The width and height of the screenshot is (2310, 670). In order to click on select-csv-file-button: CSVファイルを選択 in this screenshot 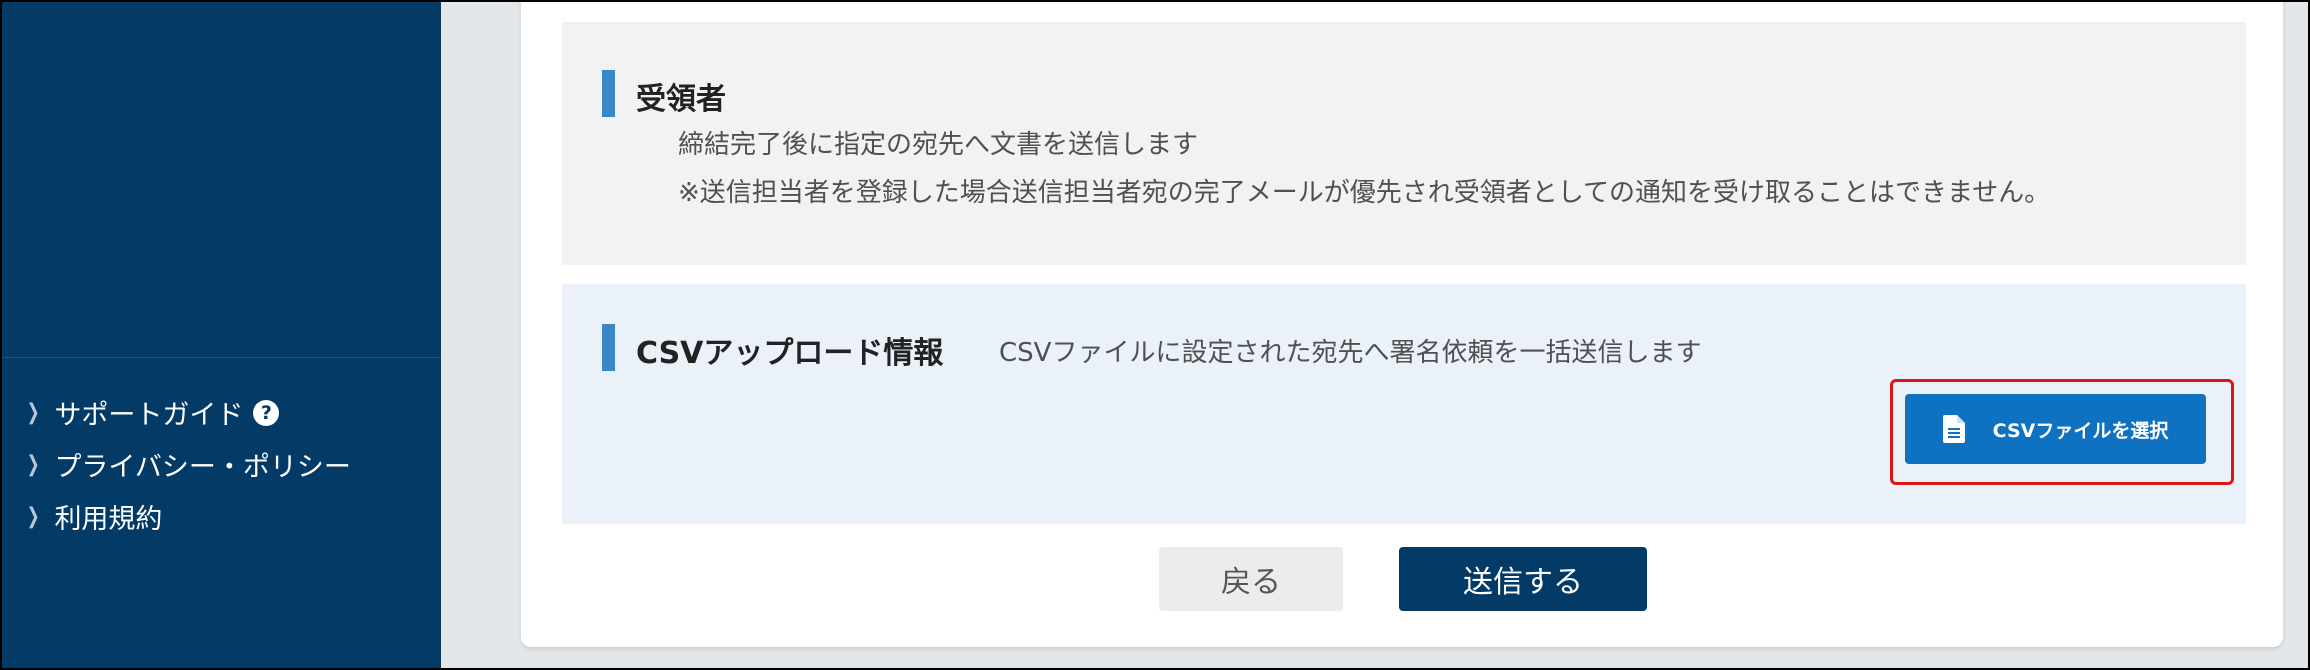, I will do `click(2055, 429)`.